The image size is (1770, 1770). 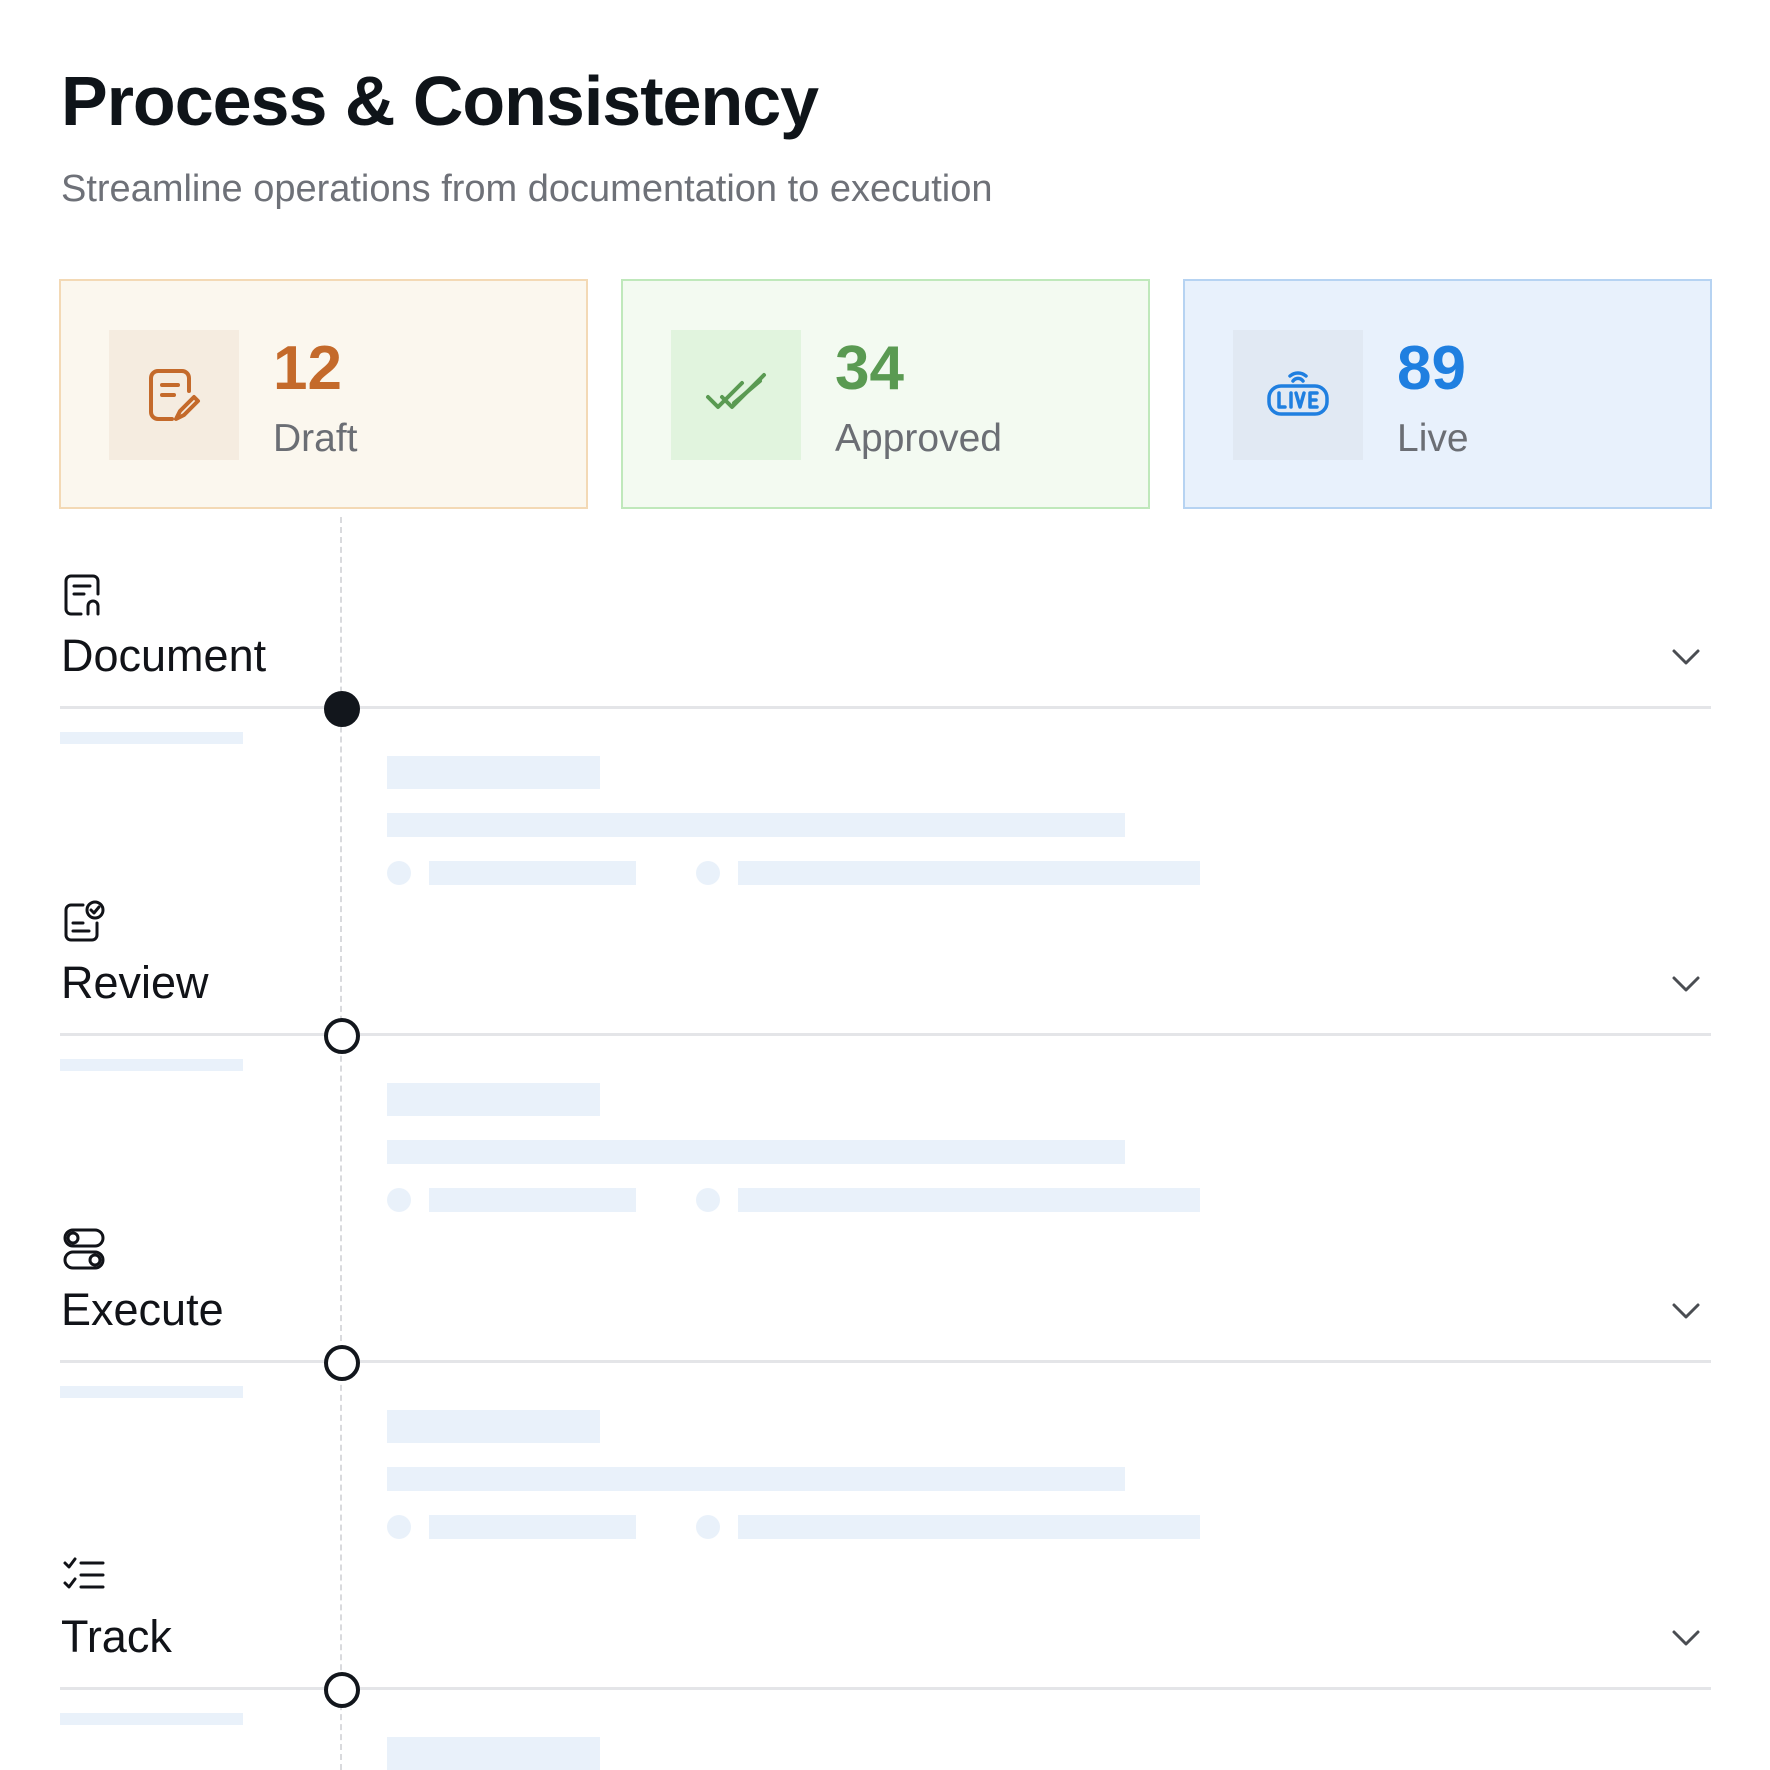 What do you see at coordinates (142, 1309) in the screenshot?
I see `step-title: Execute` at bounding box center [142, 1309].